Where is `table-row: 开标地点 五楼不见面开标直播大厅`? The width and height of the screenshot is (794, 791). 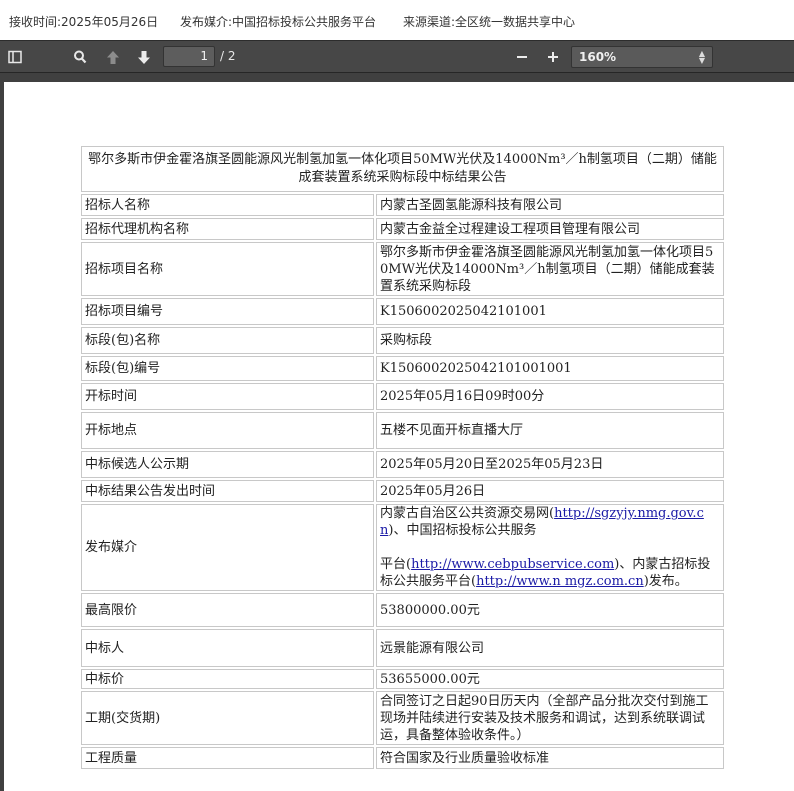
table-row: 开标地点 五楼不见面开标直播大厅 is located at coordinates (402, 430).